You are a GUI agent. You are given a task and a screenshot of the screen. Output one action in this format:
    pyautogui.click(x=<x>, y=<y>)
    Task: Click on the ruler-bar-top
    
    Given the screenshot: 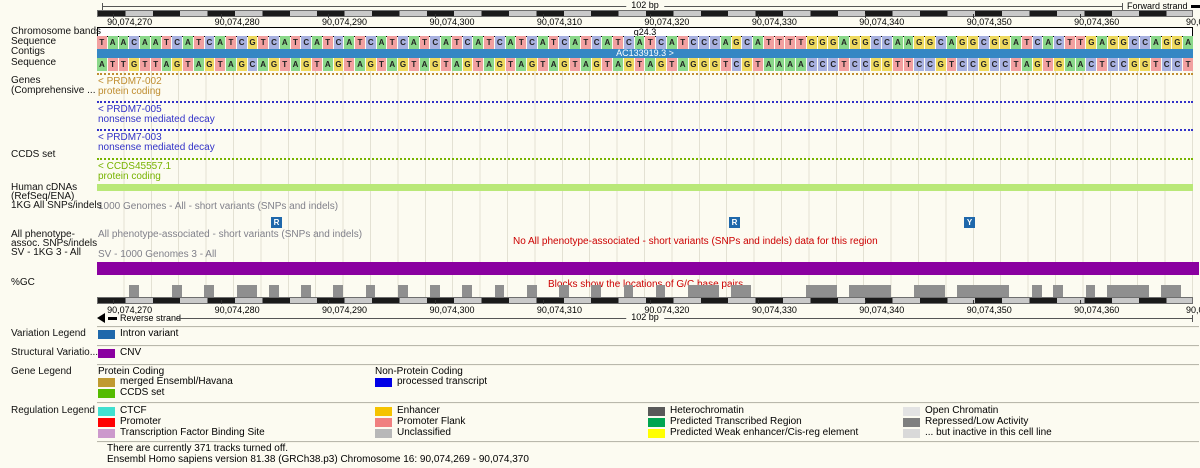 What is the action you would take?
    pyautogui.click(x=645, y=13)
    